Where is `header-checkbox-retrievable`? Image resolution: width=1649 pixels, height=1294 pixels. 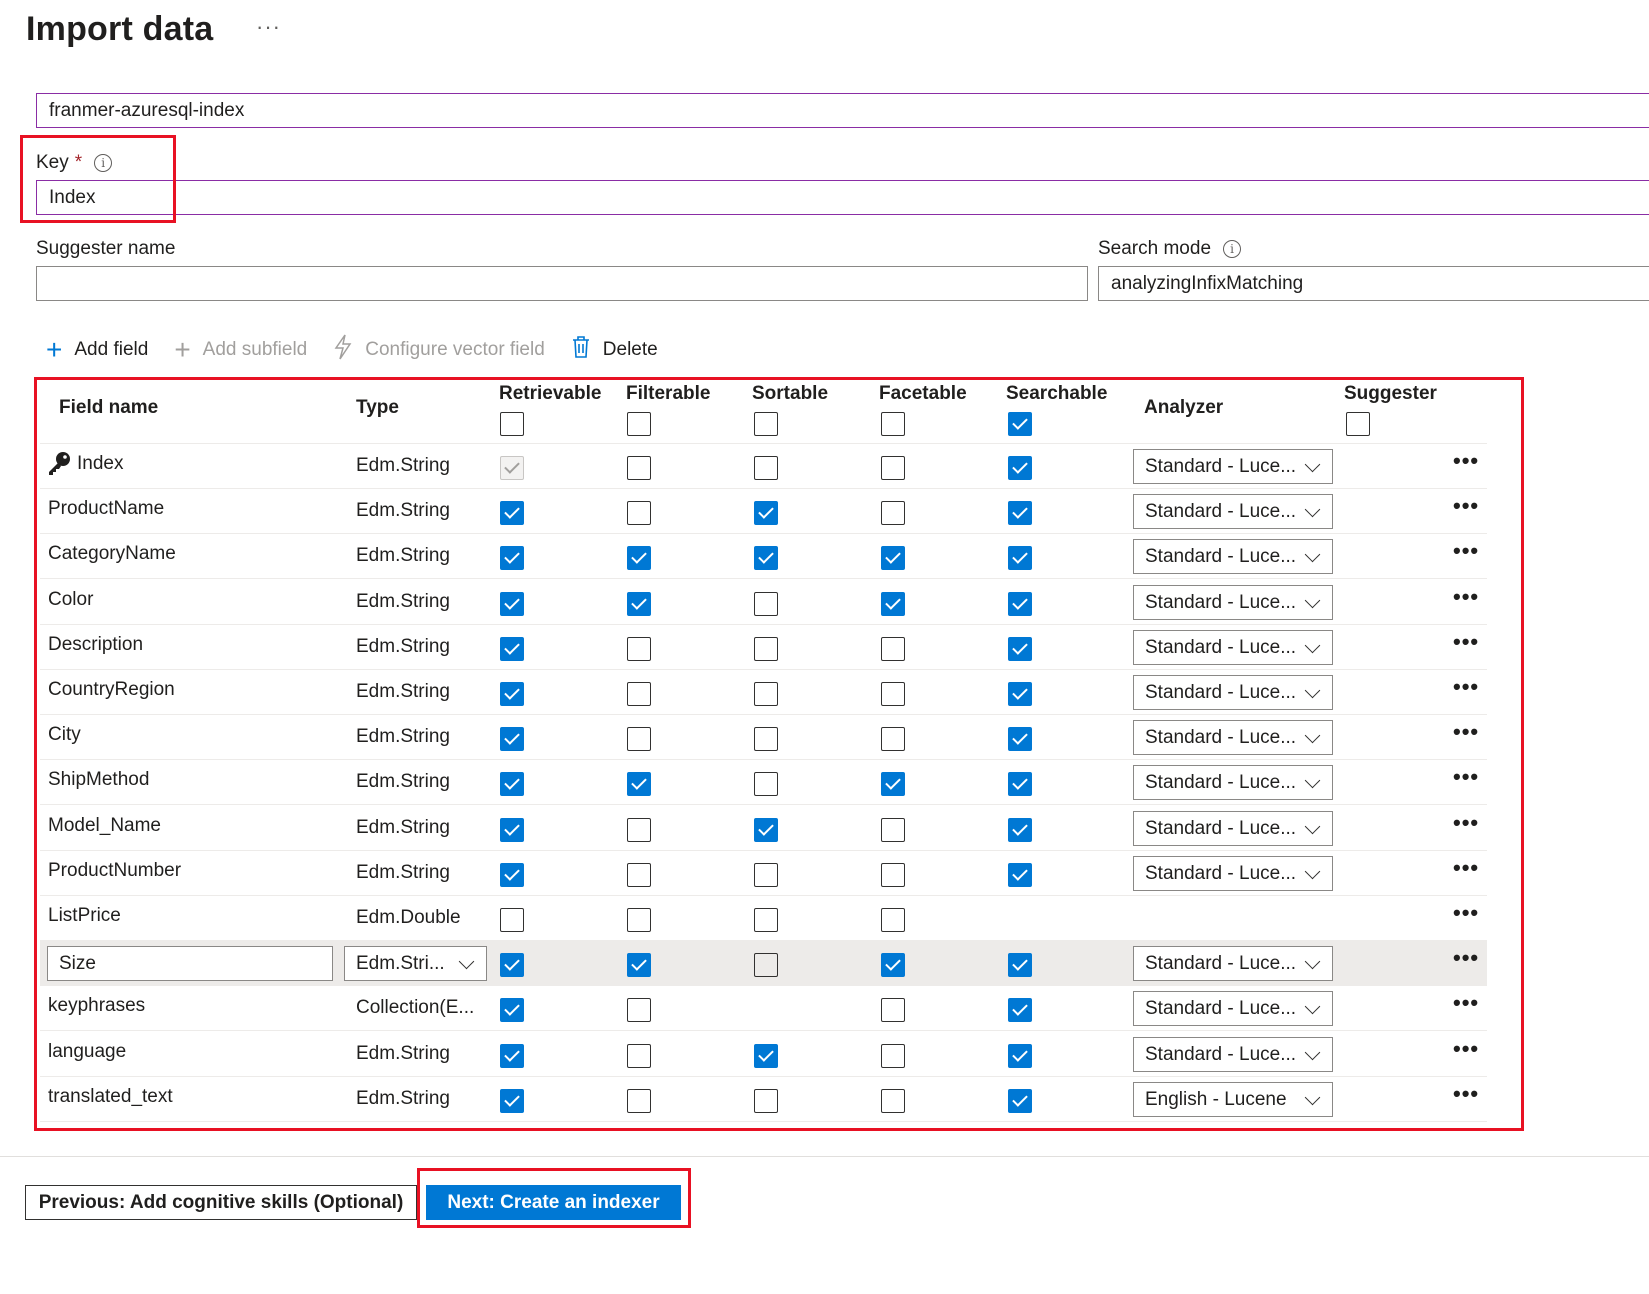 header-checkbox-retrievable is located at coordinates (512, 424).